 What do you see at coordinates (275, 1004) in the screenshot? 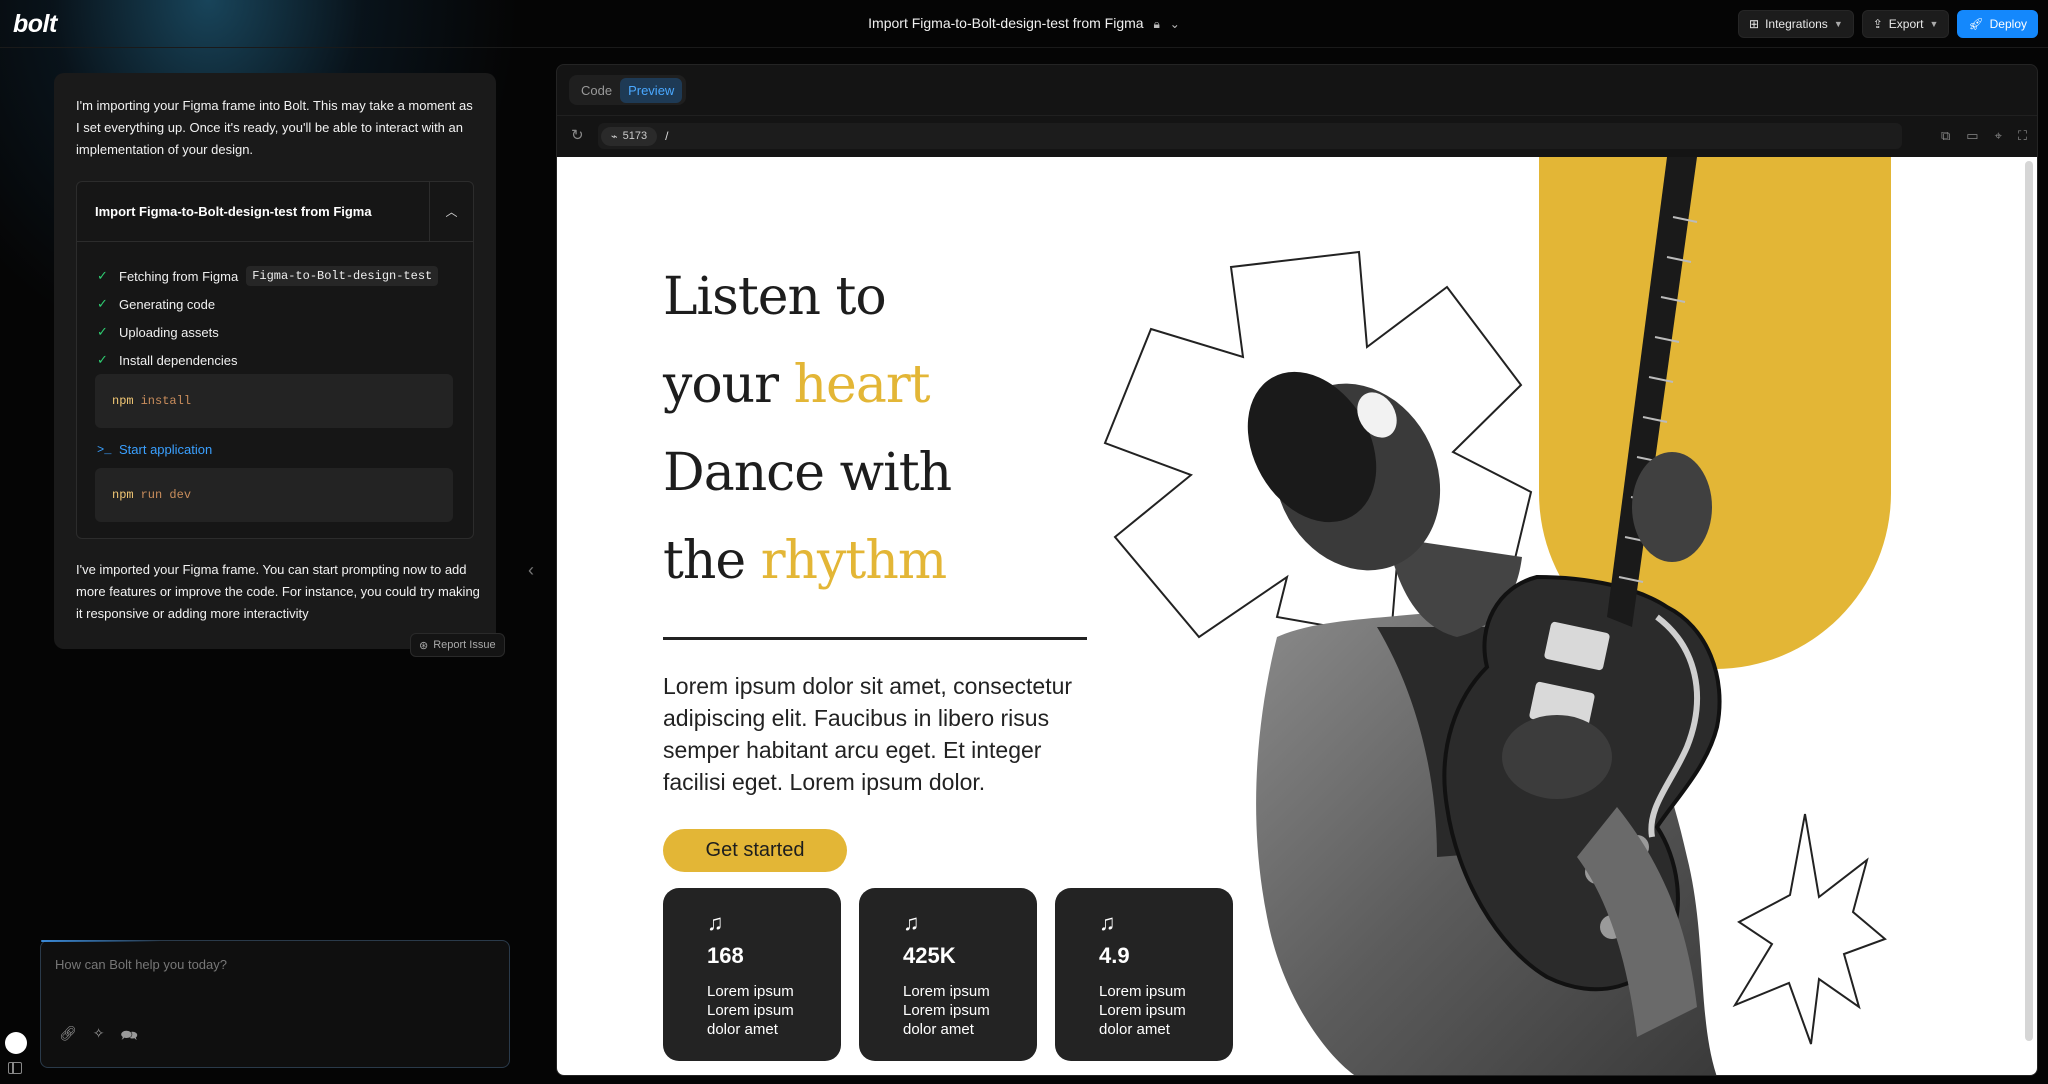
I see `prompt-box: 🔗︎ ✧ 🗪︎` at bounding box center [275, 1004].